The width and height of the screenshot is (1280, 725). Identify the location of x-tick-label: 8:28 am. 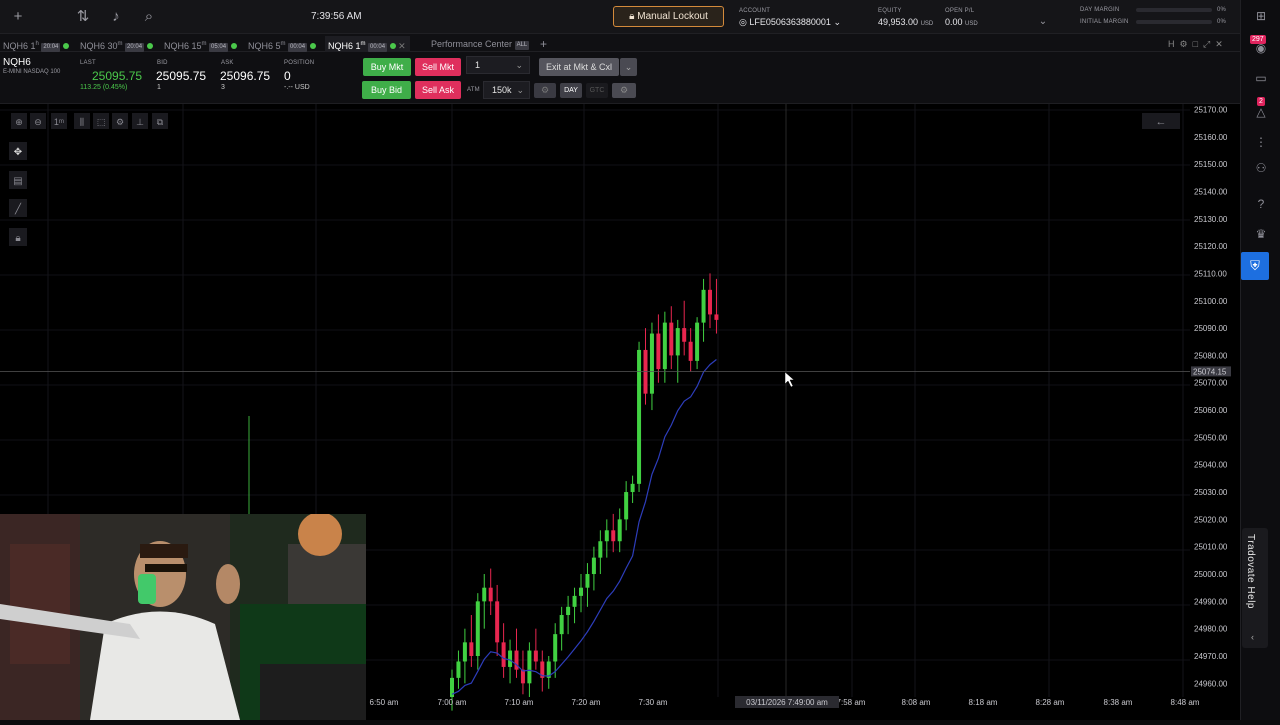
(1050, 702).